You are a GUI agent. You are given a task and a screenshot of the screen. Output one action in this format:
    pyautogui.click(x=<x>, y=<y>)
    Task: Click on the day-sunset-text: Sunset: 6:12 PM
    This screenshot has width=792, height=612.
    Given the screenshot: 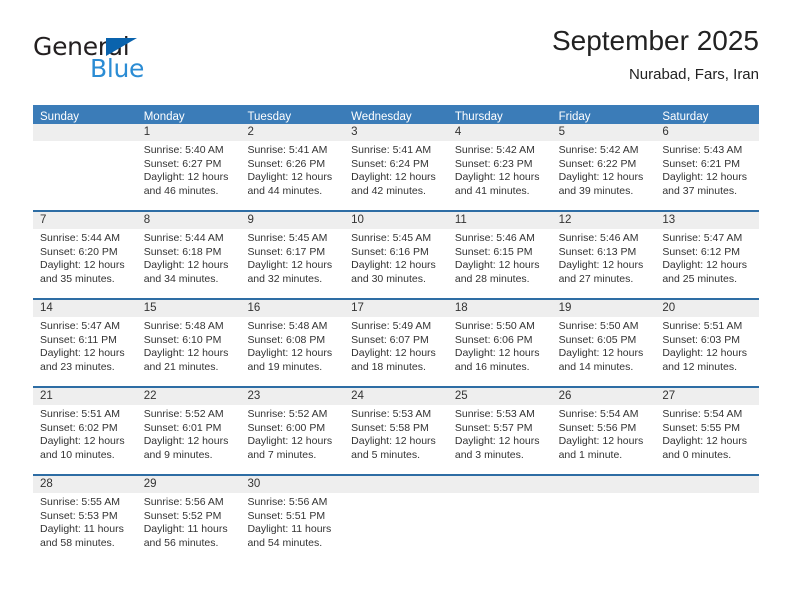 What is the action you would take?
    pyautogui.click(x=701, y=251)
    